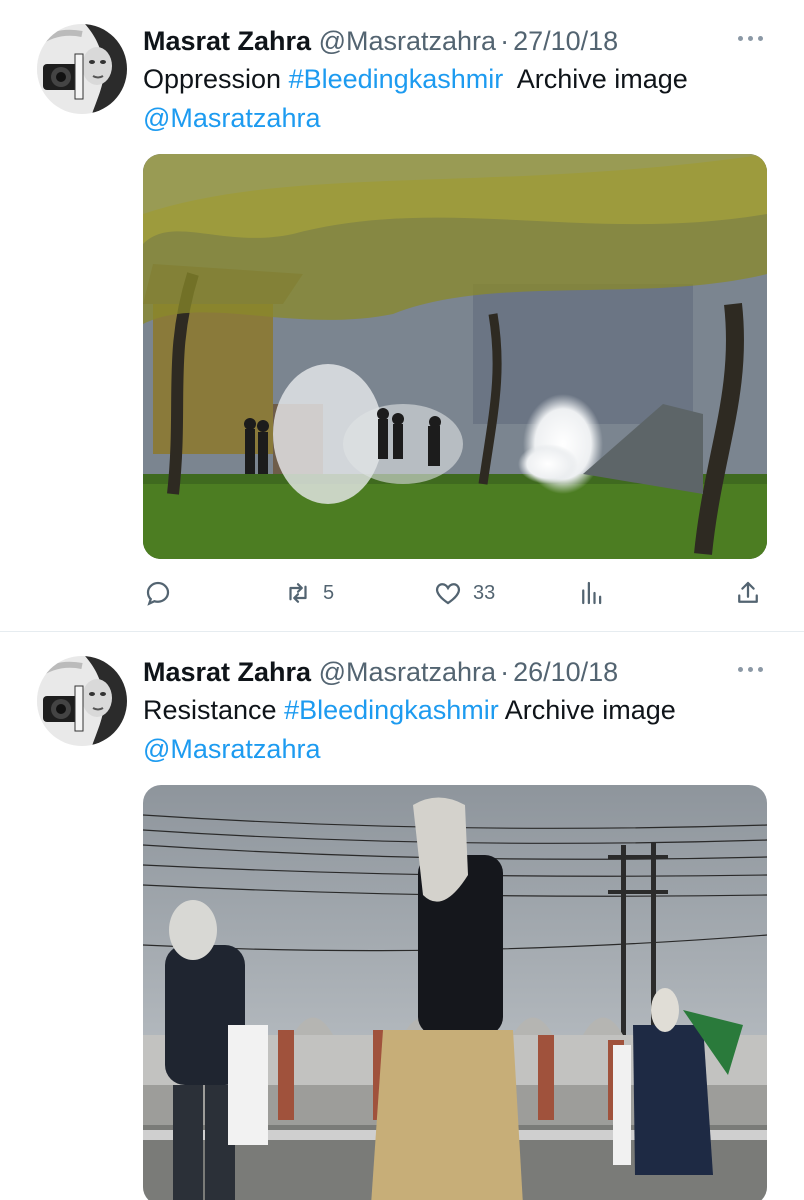 The image size is (804, 1200). What do you see at coordinates (484, 592) in the screenshot?
I see `like-count: 33` at bounding box center [484, 592].